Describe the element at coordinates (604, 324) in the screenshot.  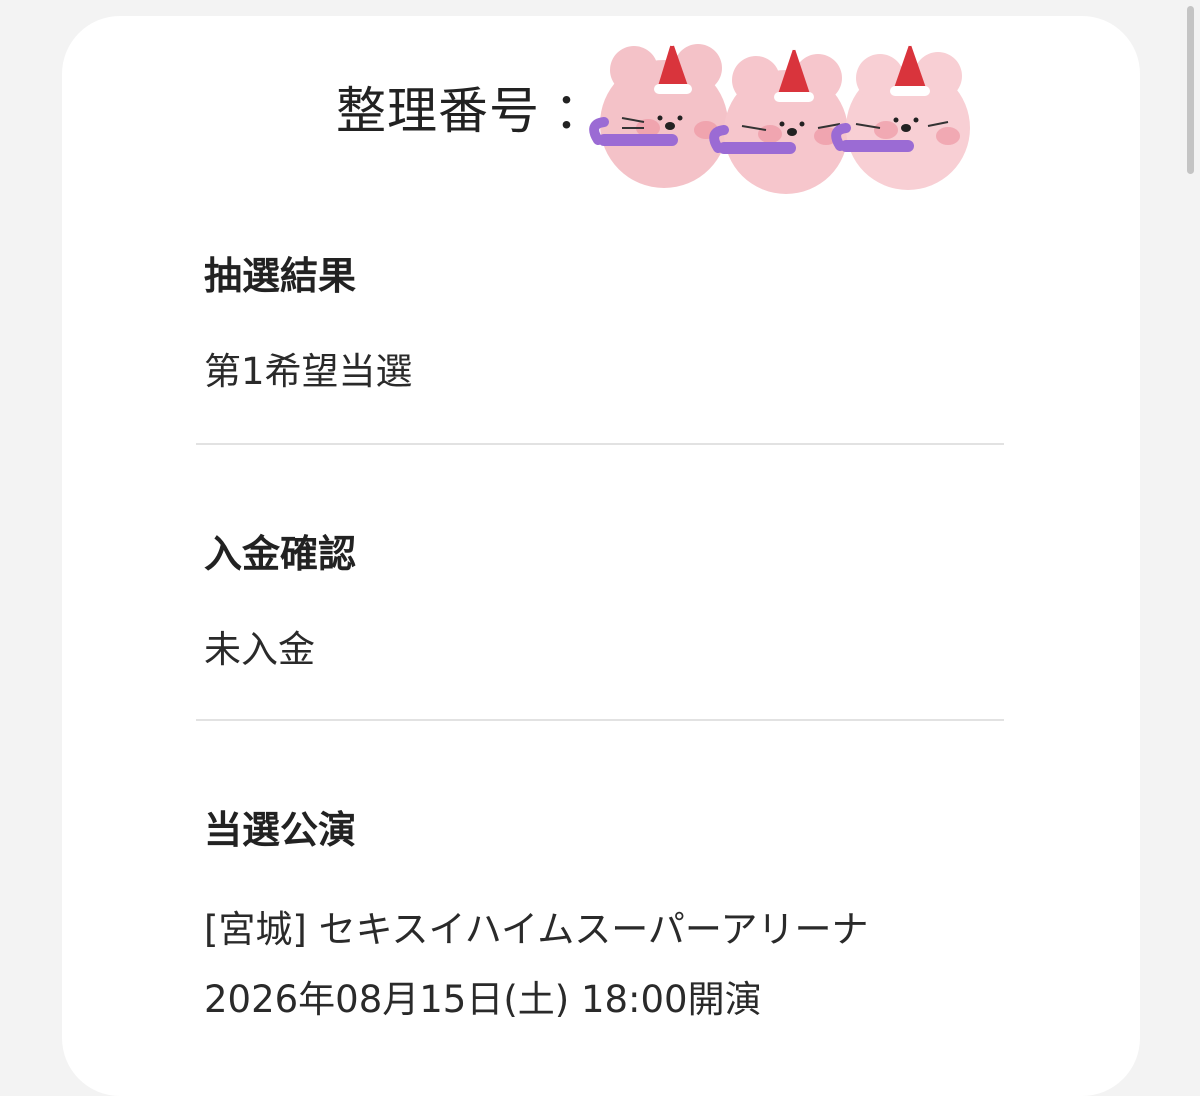
I see `lottery-result-section: 抽選結果 第1希望当選` at that location.